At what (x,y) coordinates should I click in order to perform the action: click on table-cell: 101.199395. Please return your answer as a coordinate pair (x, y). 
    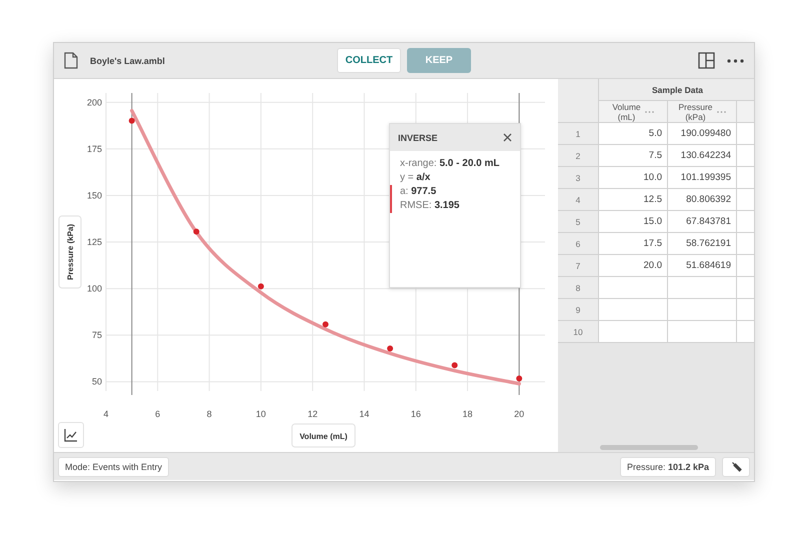
    Looking at the image, I should click on (702, 178).